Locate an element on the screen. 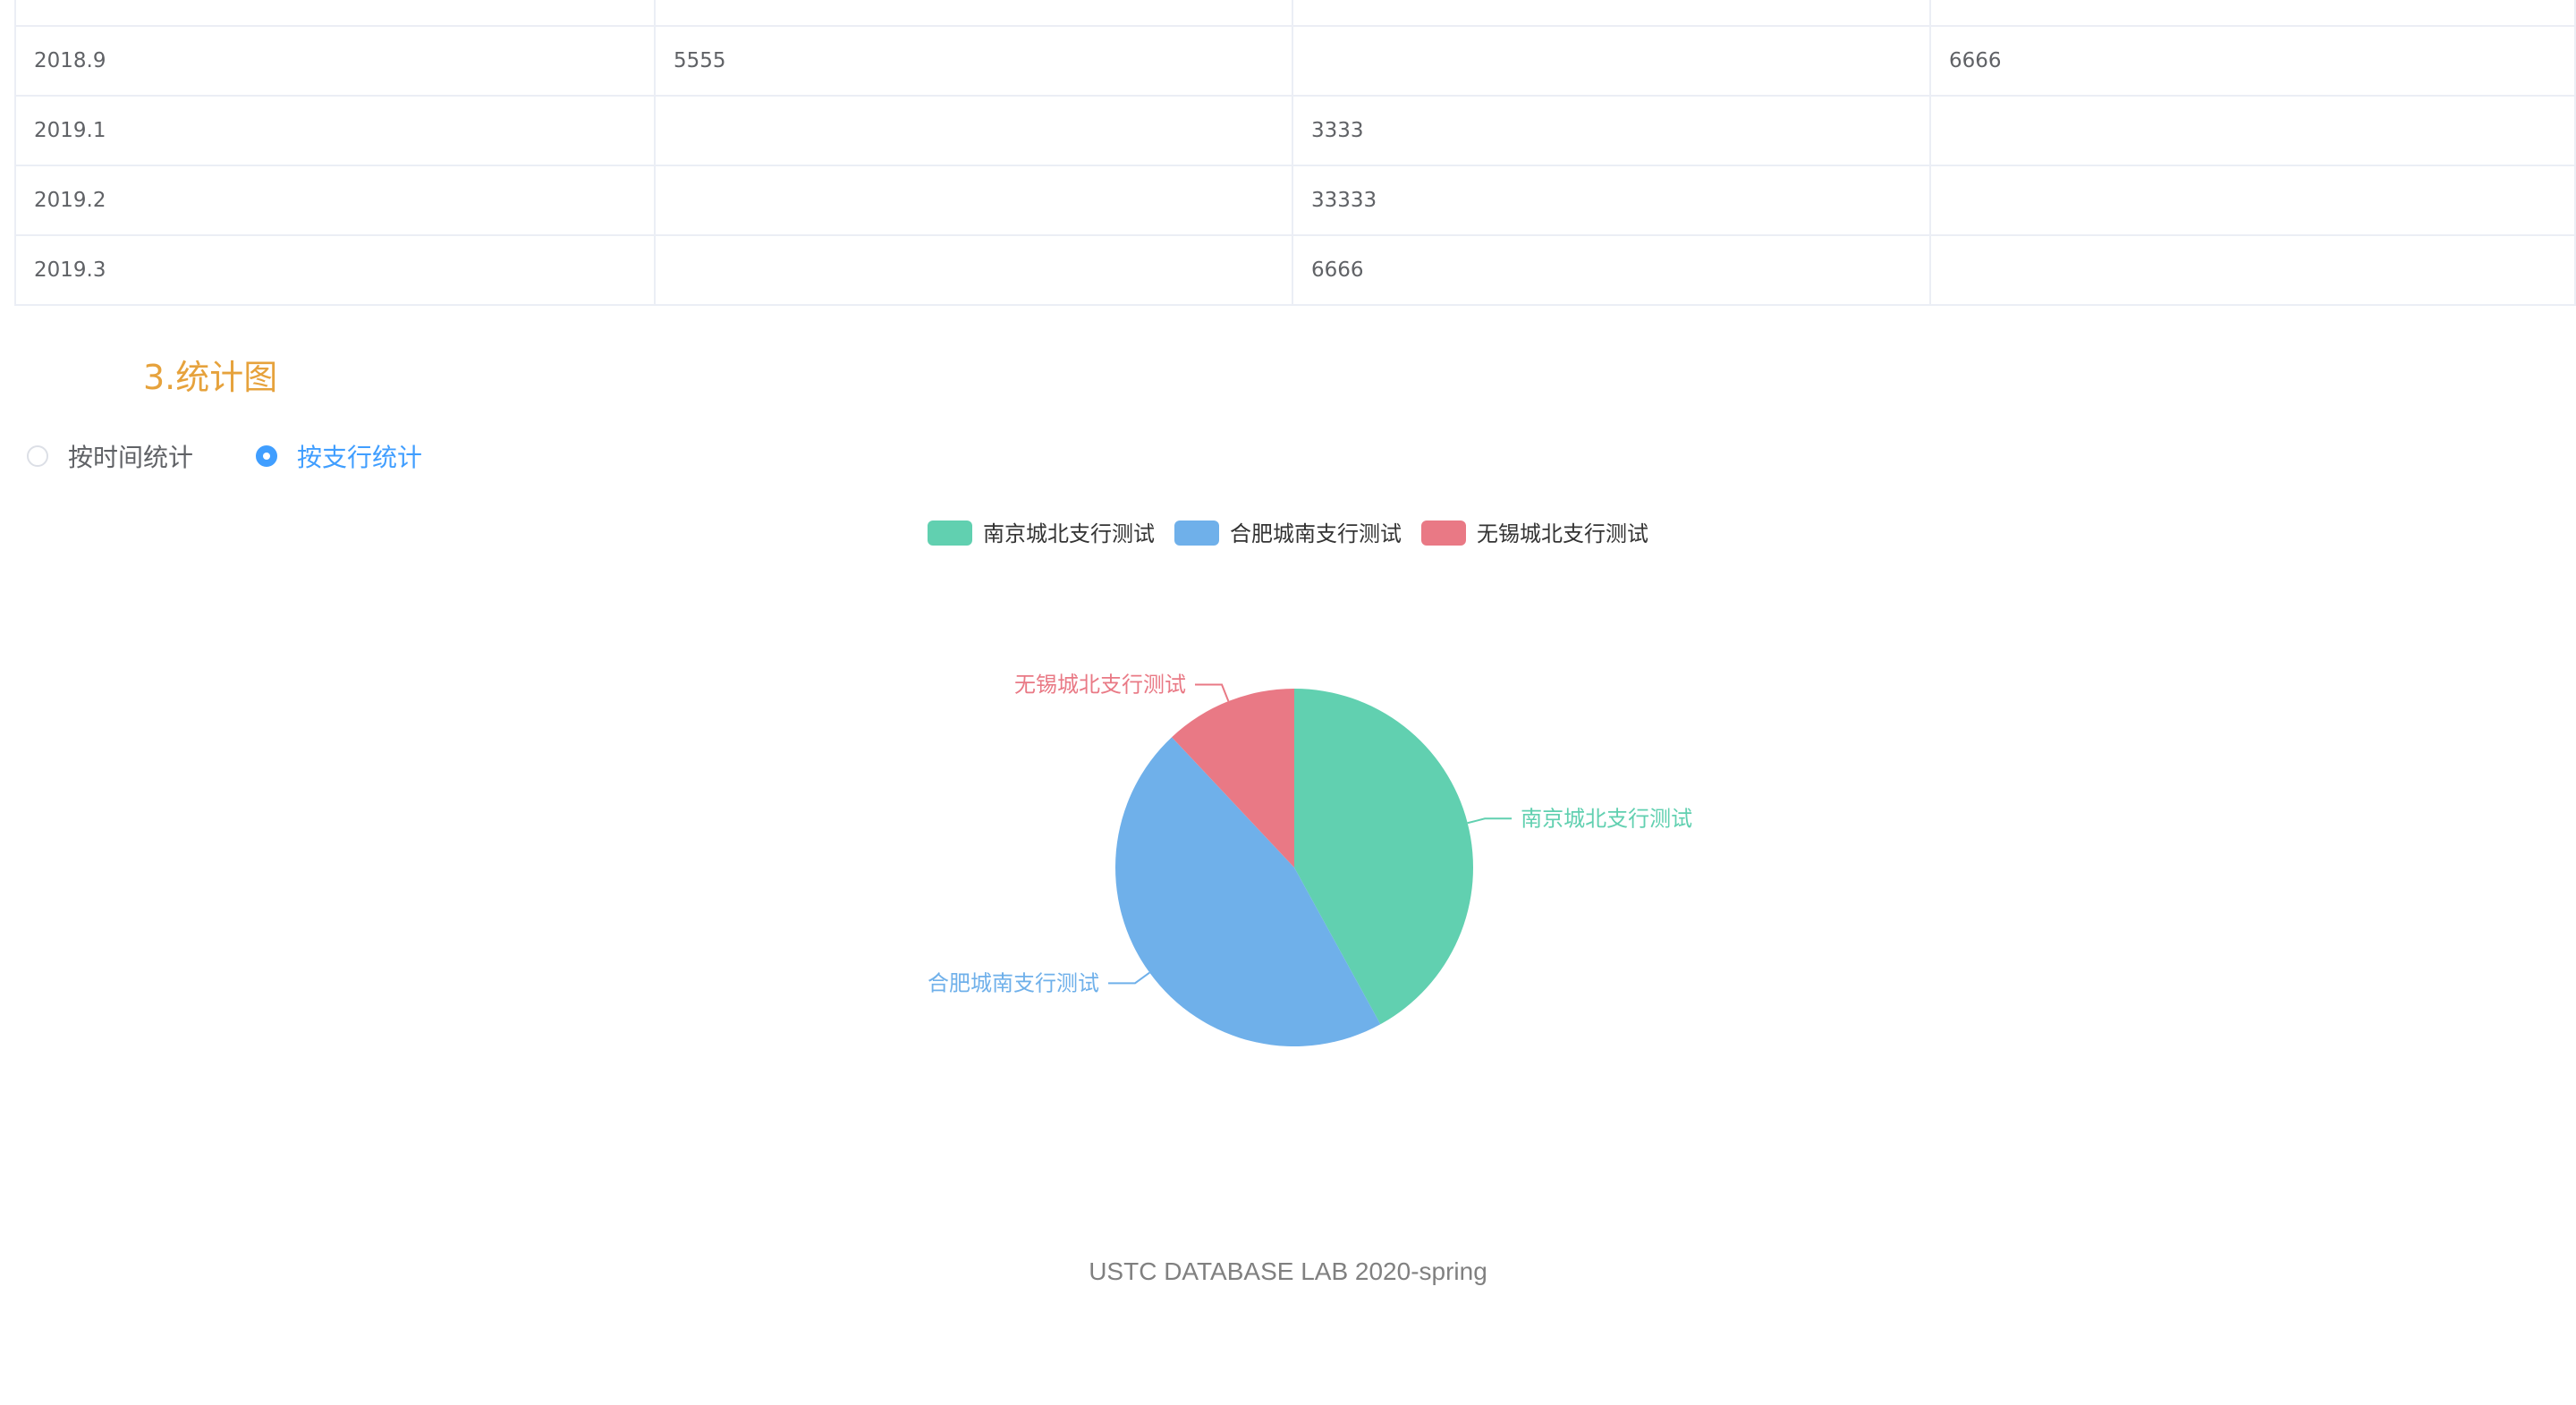  legend-item: 南京城北支行测试 is located at coordinates (1041, 534).